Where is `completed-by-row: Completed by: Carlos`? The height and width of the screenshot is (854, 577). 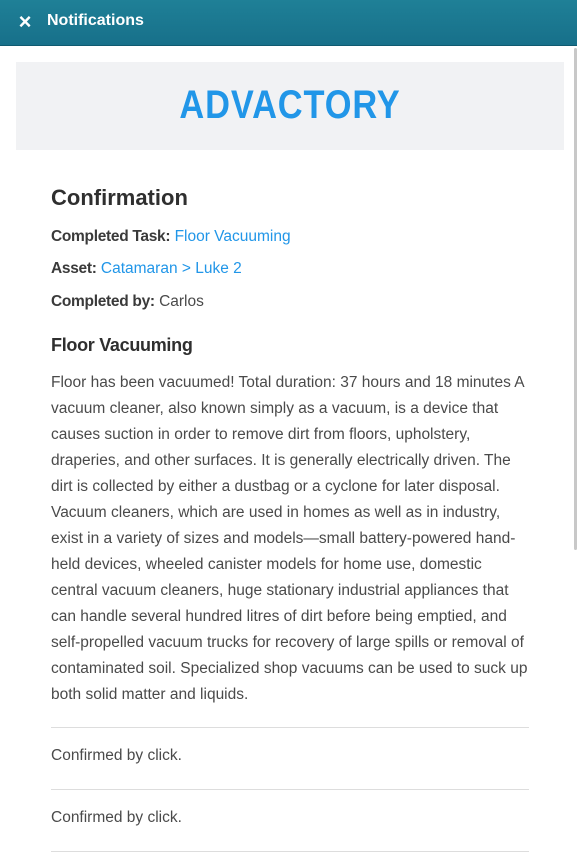 completed-by-row: Completed by: Carlos is located at coordinates (127, 302).